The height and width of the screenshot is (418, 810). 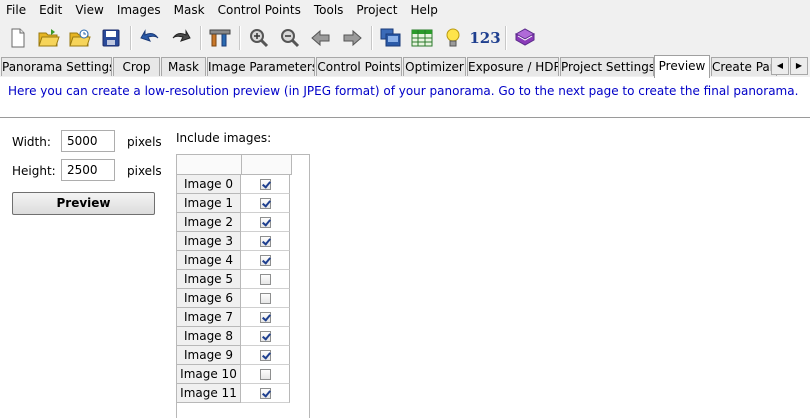 What do you see at coordinates (267, 165) in the screenshot?
I see `list-header-check` at bounding box center [267, 165].